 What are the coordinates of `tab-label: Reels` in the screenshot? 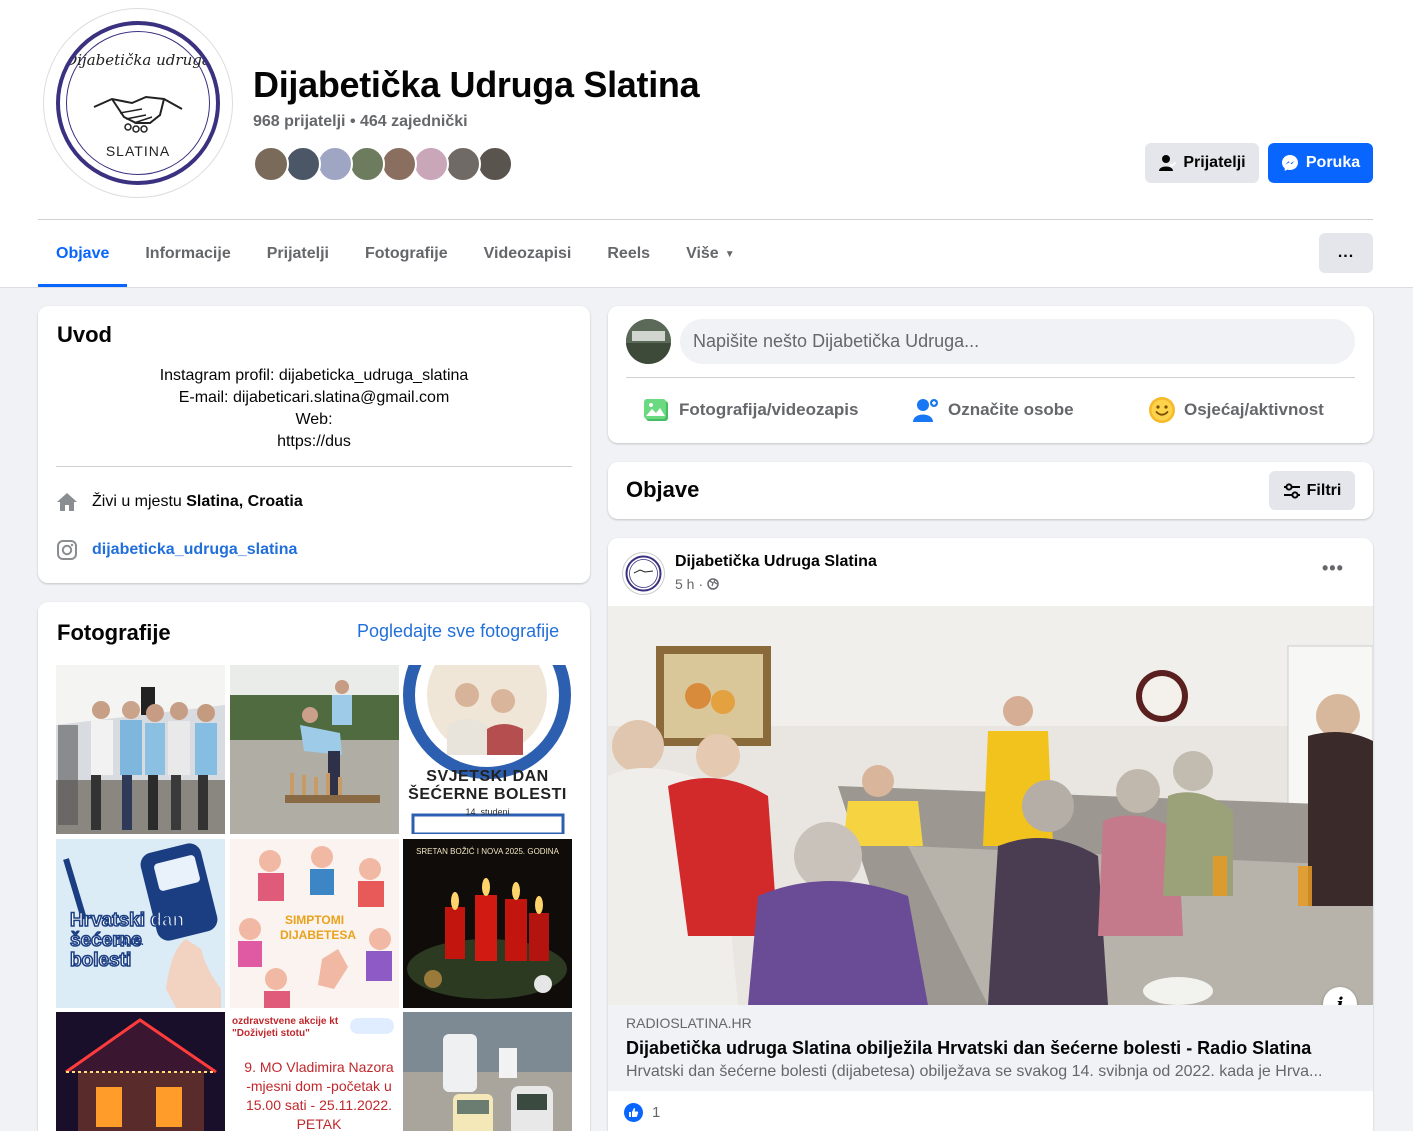 It's located at (629, 253).